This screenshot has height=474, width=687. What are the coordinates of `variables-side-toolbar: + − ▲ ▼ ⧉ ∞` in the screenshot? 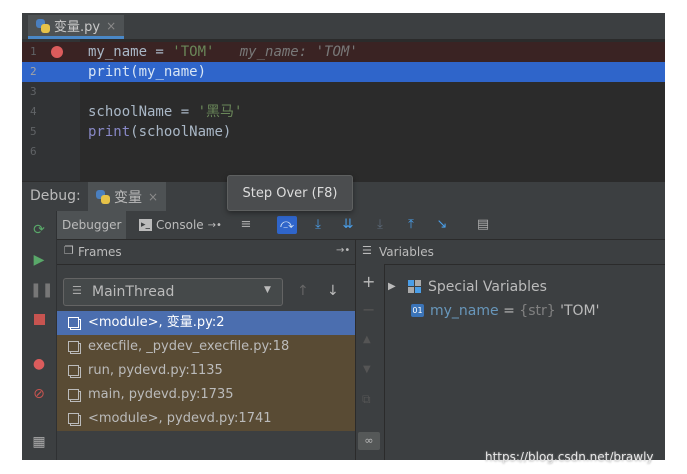 It's located at (370, 362).